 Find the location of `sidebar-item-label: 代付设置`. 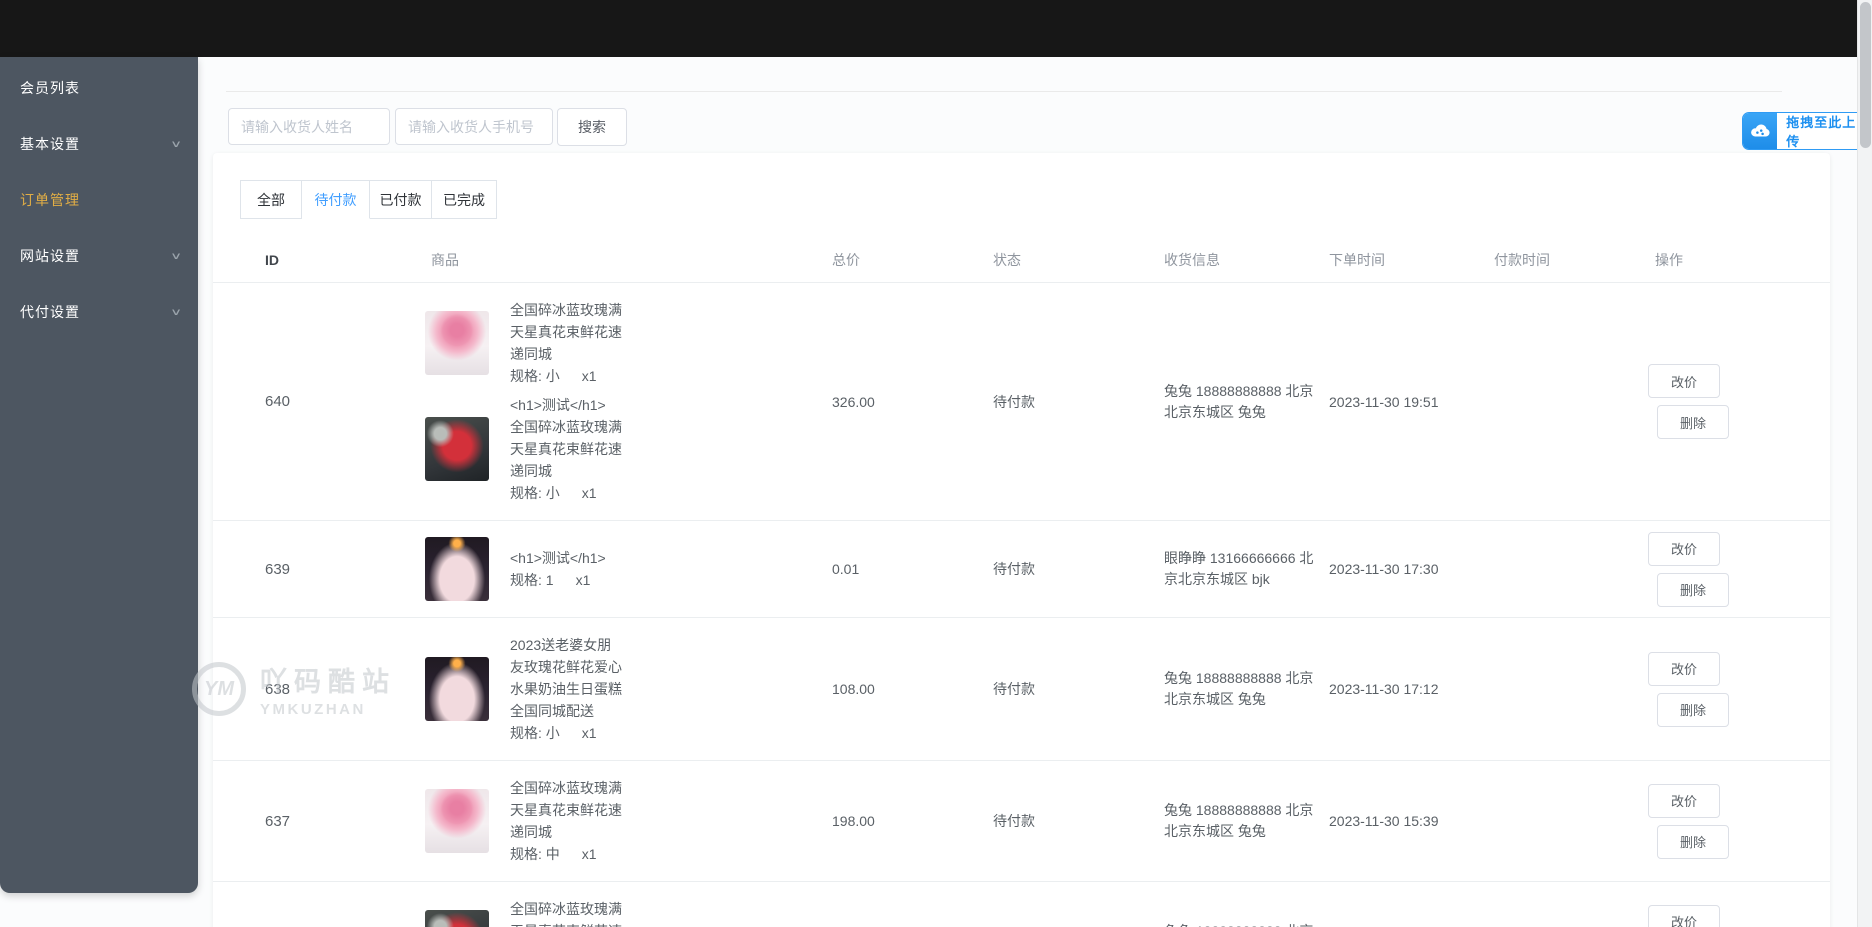

sidebar-item-label: 代付设置 is located at coordinates (50, 312).